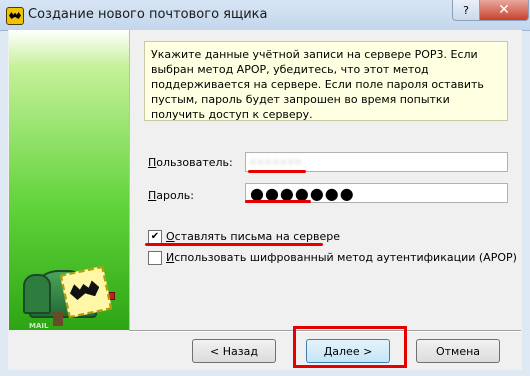  I want to click on window-title: Создание нового почтового ящика, so click(148, 14).